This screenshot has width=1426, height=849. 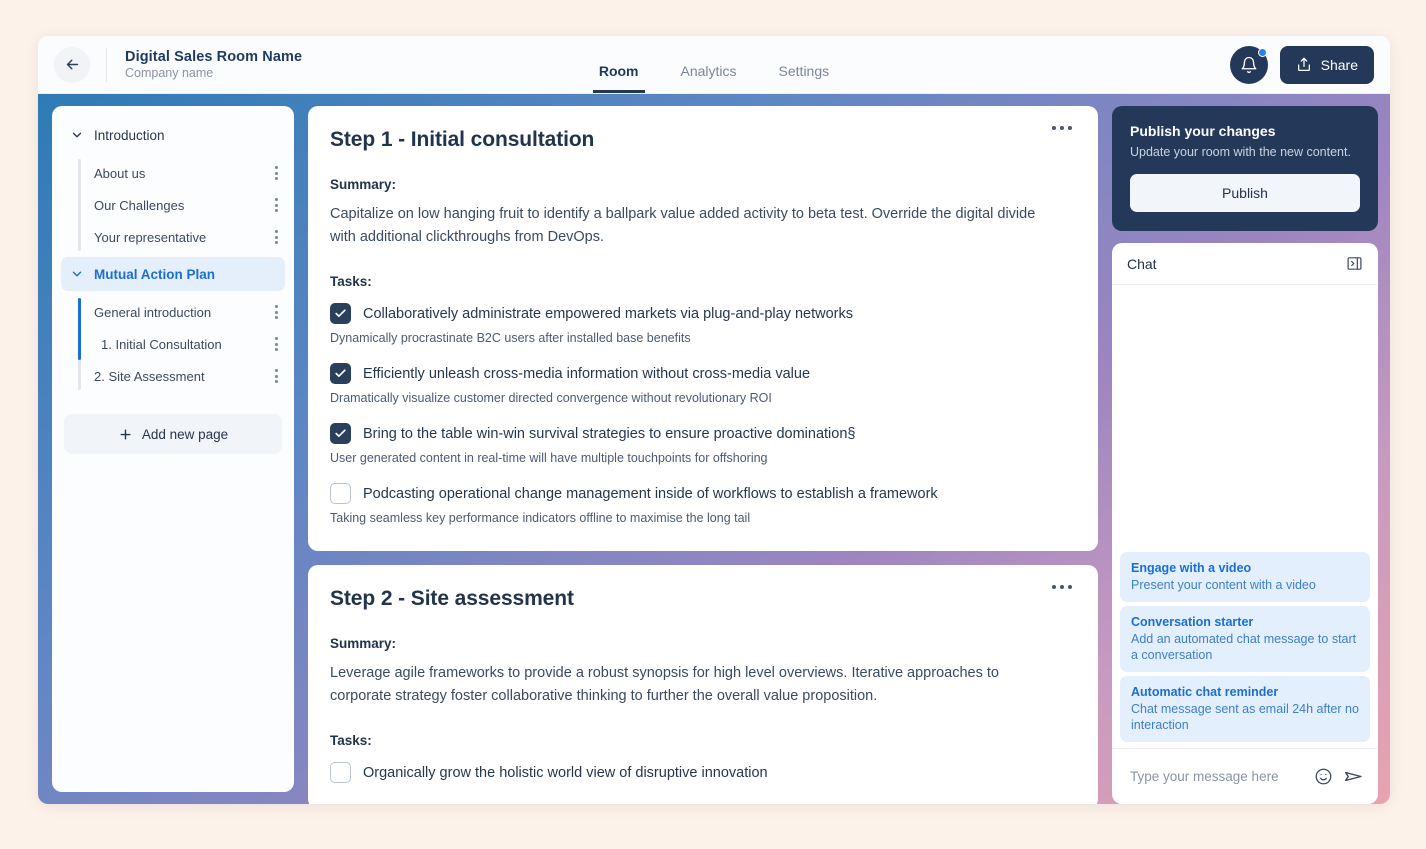 What do you see at coordinates (1354, 263) in the screenshot?
I see `collapse-panel-icon` at bounding box center [1354, 263].